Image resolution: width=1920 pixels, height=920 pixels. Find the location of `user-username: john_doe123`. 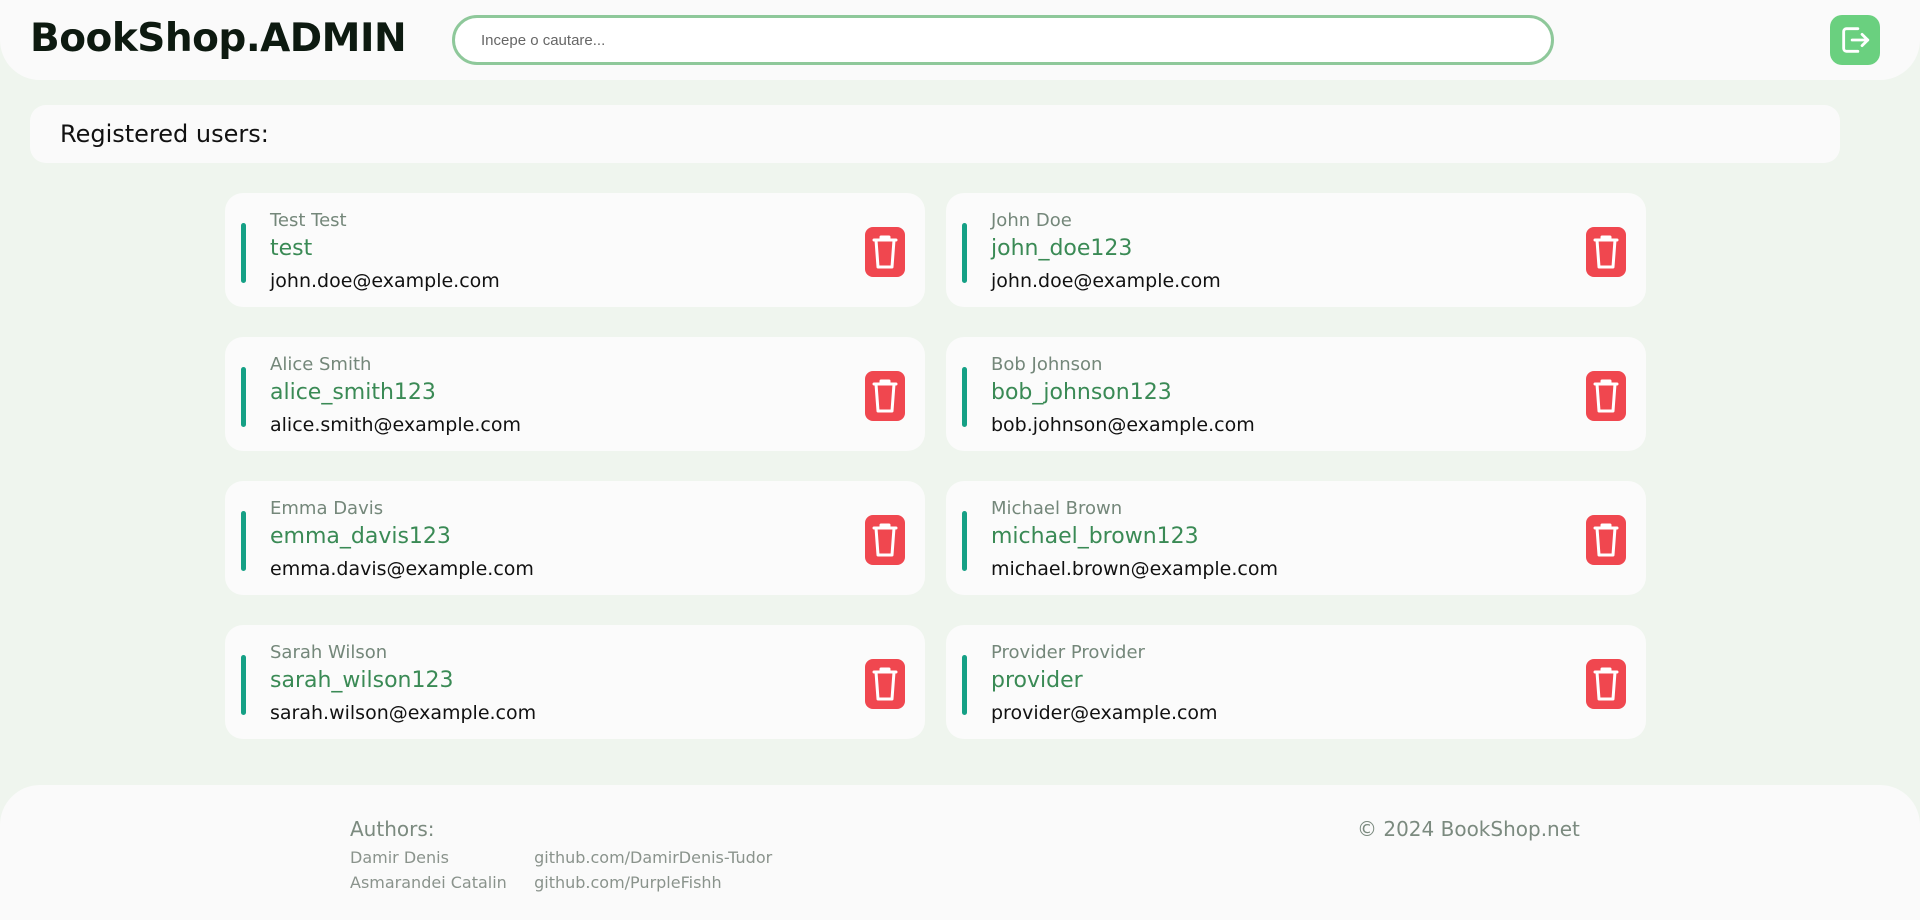

user-username: john_doe123 is located at coordinates (1062, 248).